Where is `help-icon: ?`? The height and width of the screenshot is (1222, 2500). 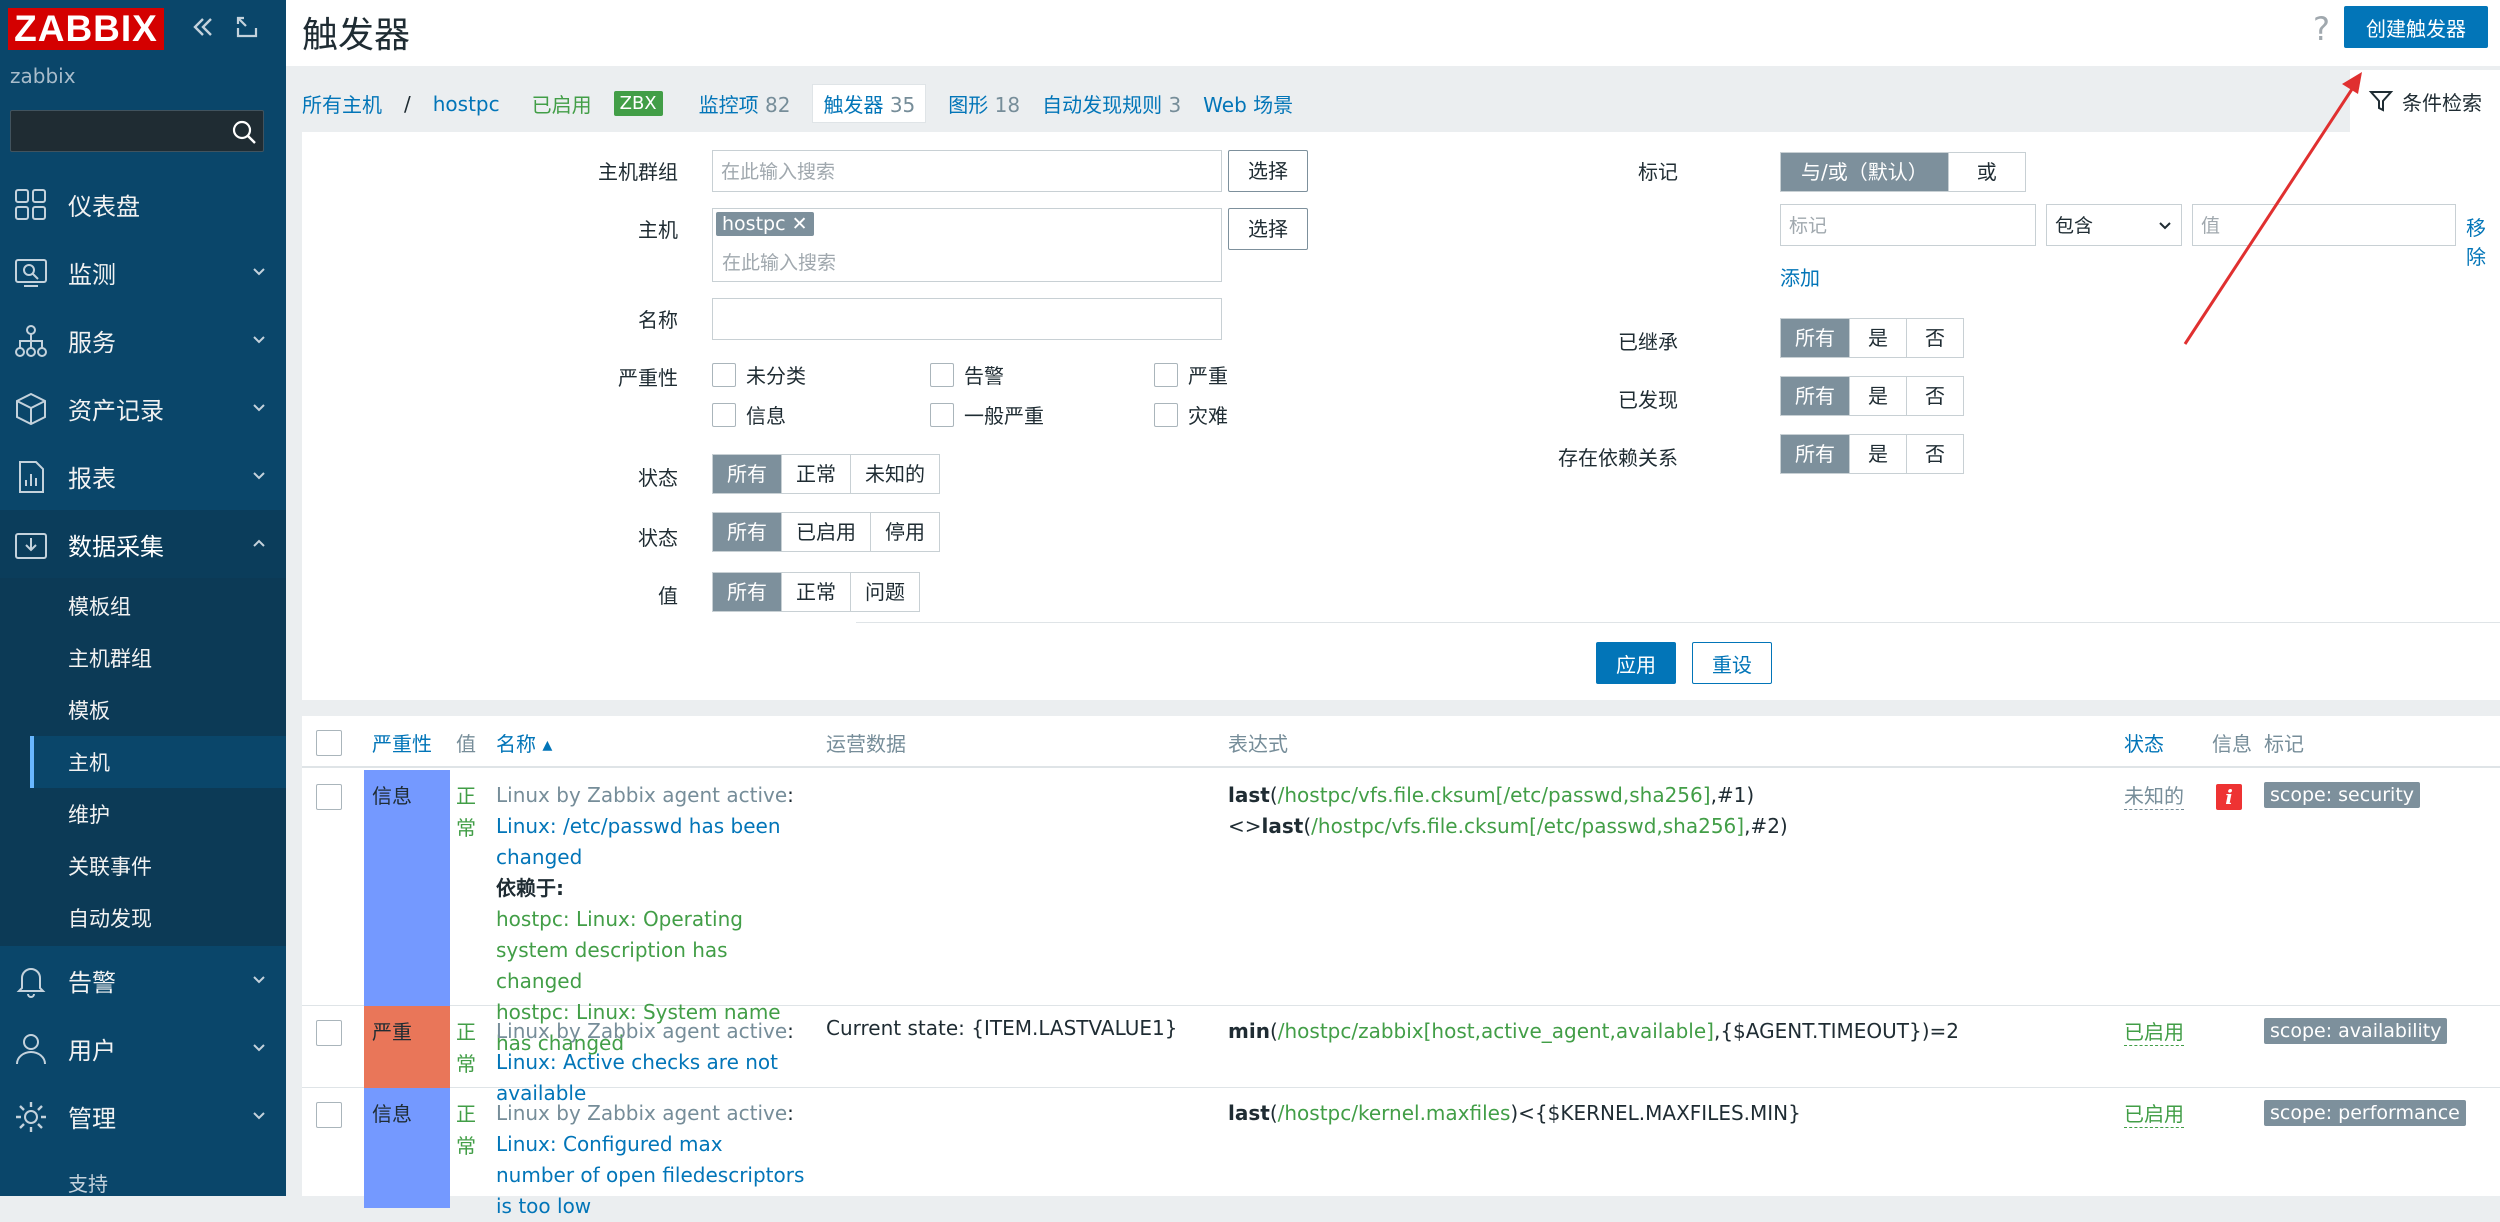 help-icon: ? is located at coordinates (2321, 29).